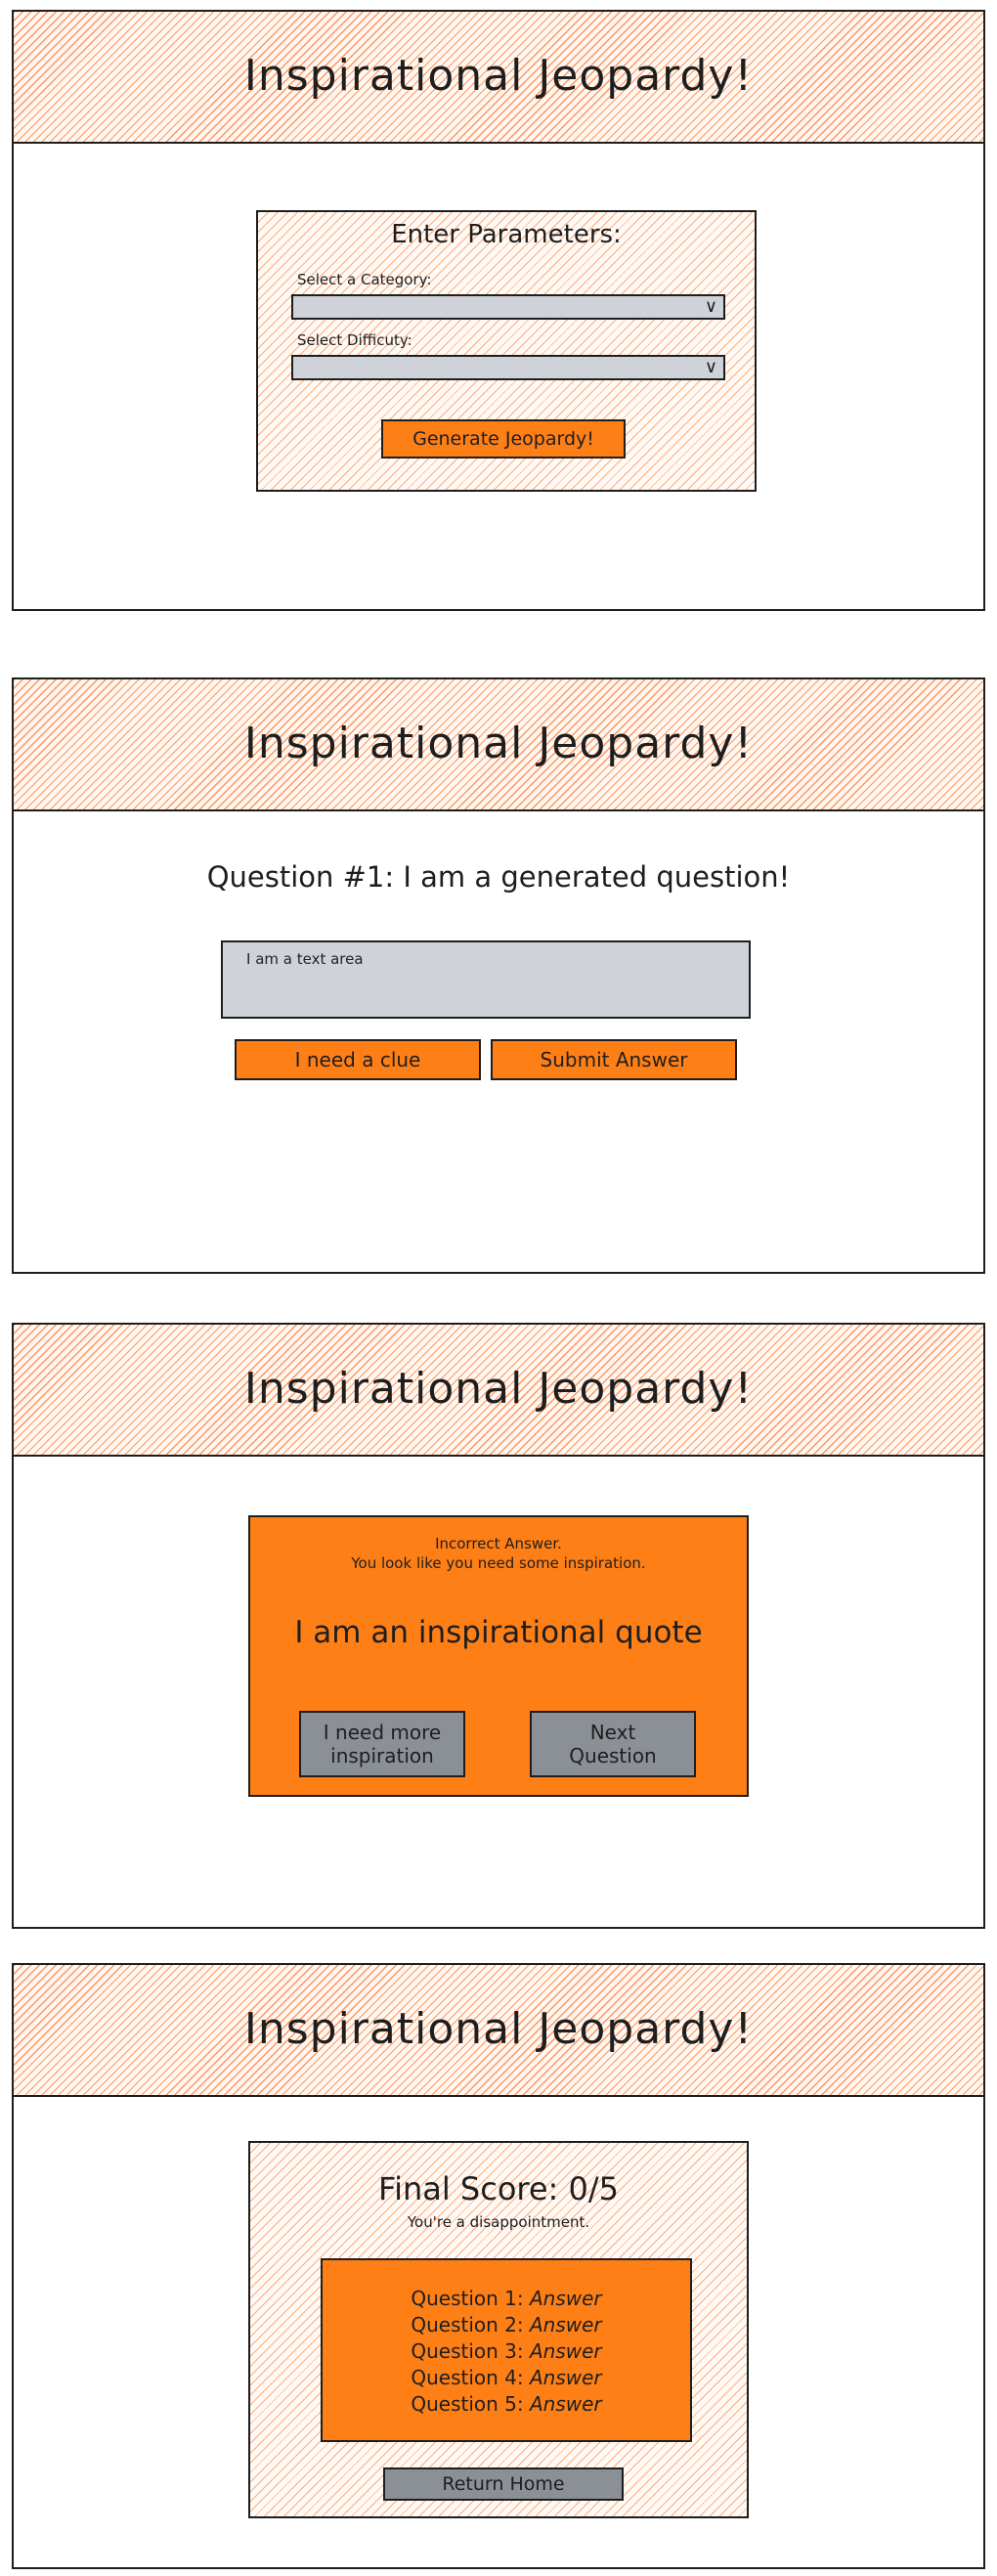 This screenshot has width=997, height=2576. Describe the element at coordinates (358, 1059) in the screenshot. I see `clue-button: I need a clue` at that location.